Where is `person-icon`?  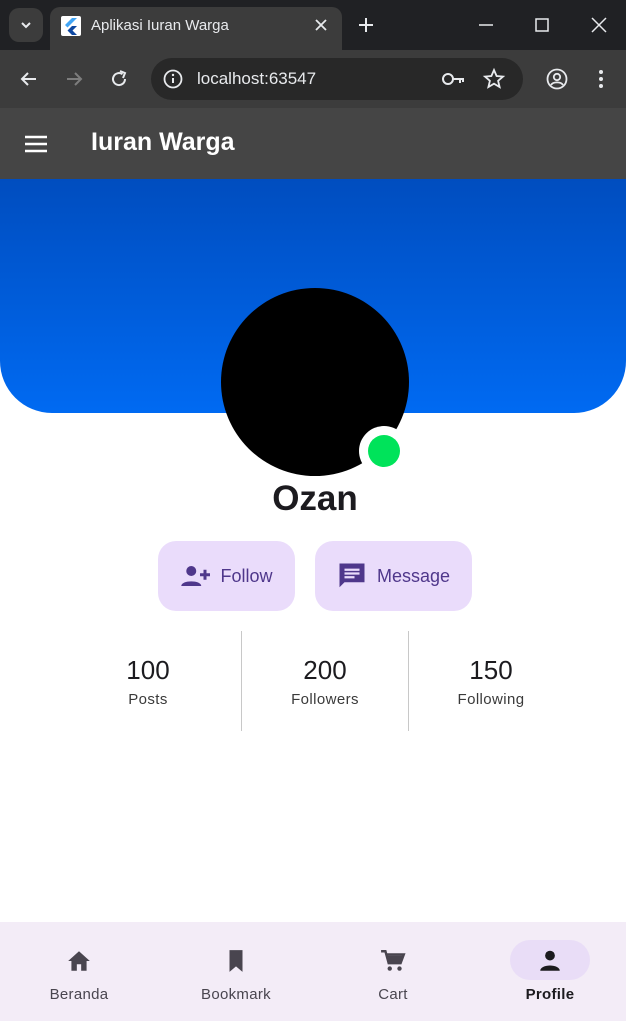
person-icon is located at coordinates (550, 960).